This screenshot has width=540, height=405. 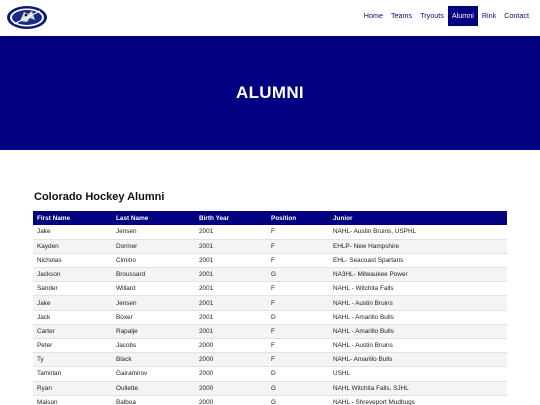 What do you see at coordinates (432, 16) in the screenshot?
I see `nav-item-tryouts: Tryouts` at bounding box center [432, 16].